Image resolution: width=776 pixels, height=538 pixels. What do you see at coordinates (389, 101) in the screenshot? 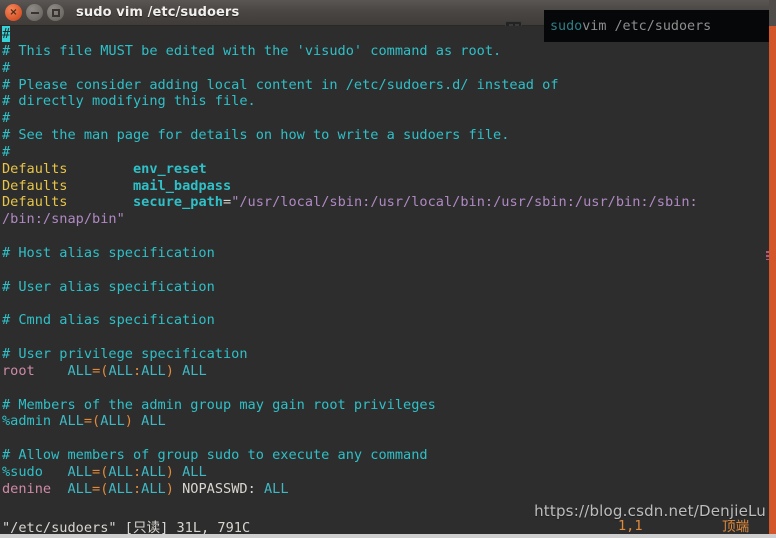
I see `editor-line: # directly modifying this file.` at bounding box center [389, 101].